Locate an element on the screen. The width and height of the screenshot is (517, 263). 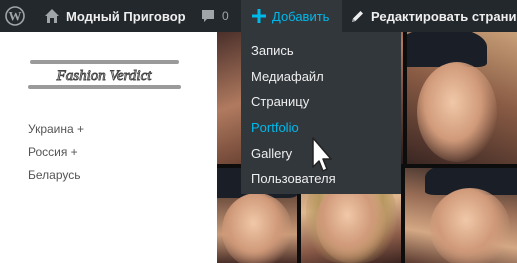
edit-page-label: Редактировать страни is located at coordinates (444, 16).